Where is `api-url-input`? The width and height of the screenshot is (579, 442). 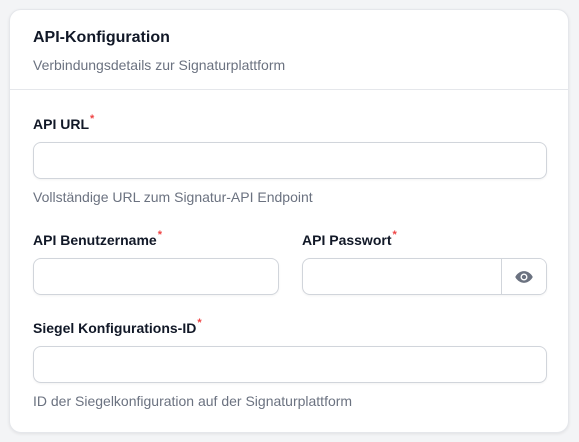 api-url-input is located at coordinates (290, 160).